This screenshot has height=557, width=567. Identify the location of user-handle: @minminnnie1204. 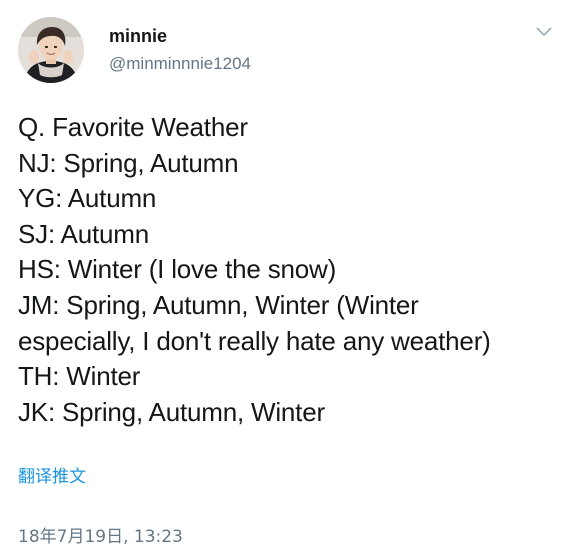
(180, 64).